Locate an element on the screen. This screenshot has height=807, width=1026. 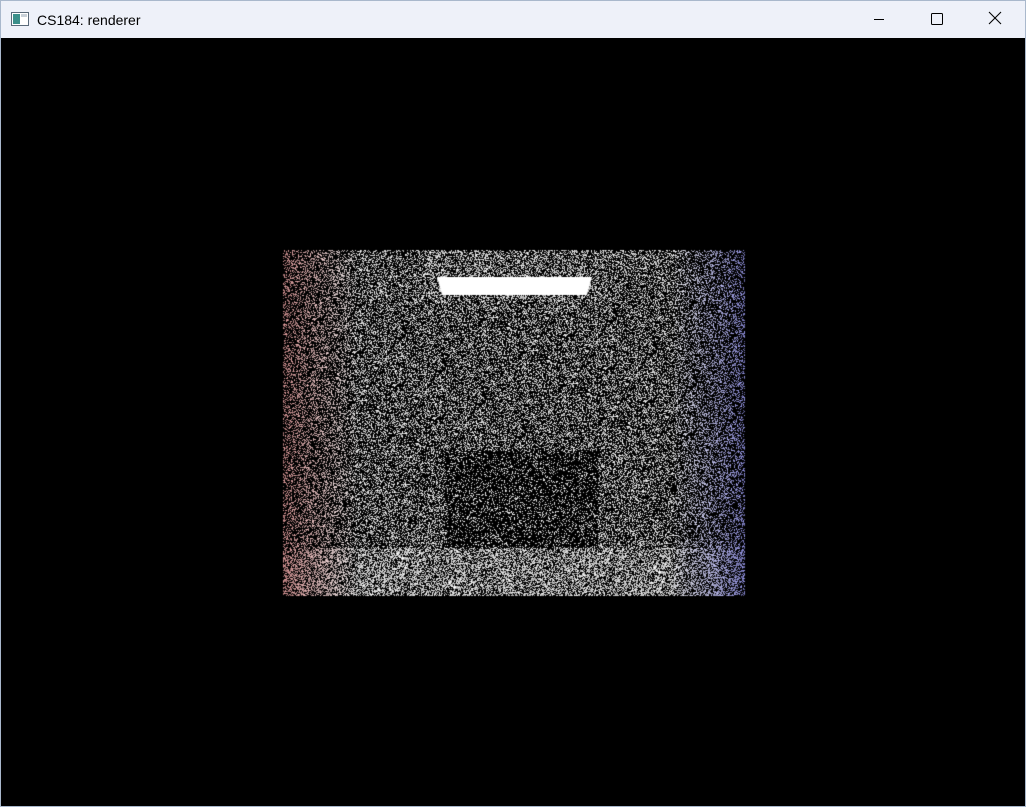
close-button is located at coordinates (995, 19).